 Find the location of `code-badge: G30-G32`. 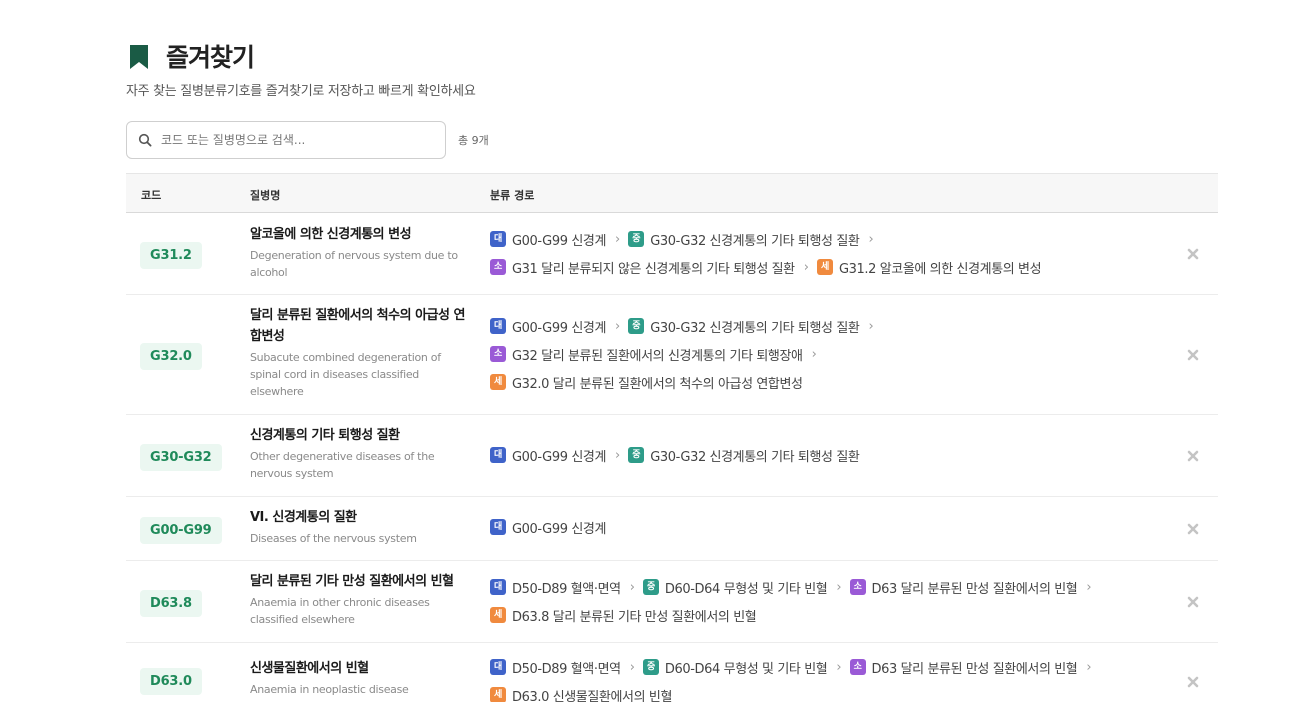

code-badge: G30-G32 is located at coordinates (181, 457).